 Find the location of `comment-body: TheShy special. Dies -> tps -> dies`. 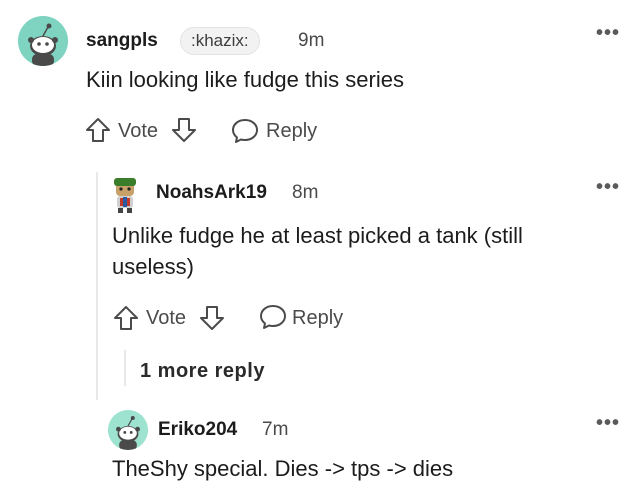

comment-body: TheShy special. Dies -> tps -> dies is located at coordinates (283, 468).